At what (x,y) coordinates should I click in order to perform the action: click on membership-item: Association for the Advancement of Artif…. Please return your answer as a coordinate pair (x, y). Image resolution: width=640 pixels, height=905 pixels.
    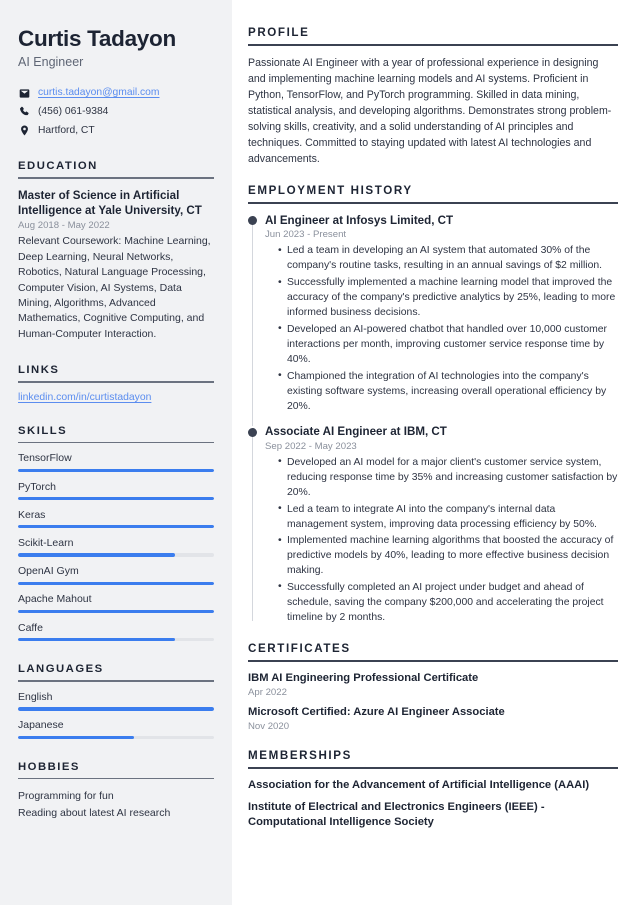
    Looking at the image, I should click on (419, 784).